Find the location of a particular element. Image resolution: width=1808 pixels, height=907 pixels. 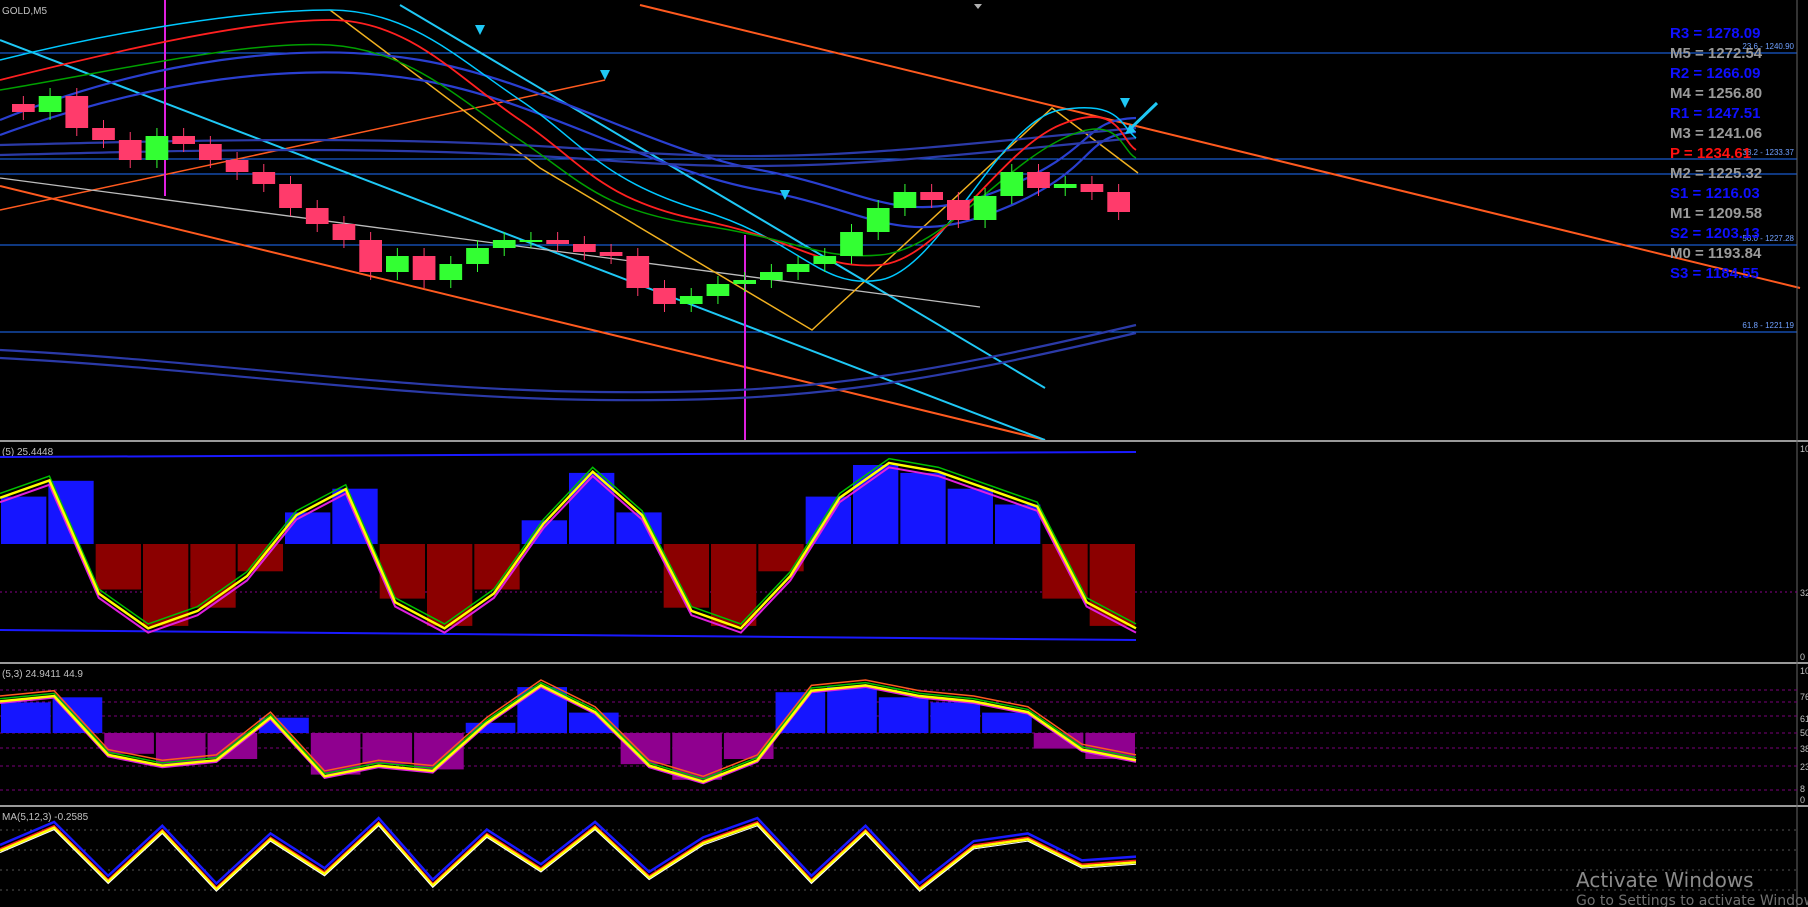

axis-tick-label: 8 is located at coordinates (1802, 789).